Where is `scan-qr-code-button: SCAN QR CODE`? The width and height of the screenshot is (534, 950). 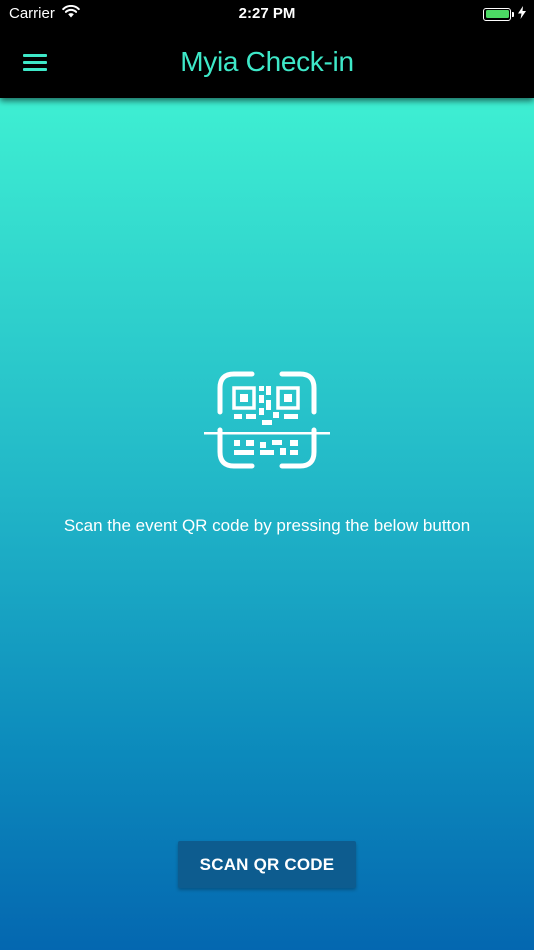
scan-qr-code-button: SCAN QR CODE is located at coordinates (267, 864).